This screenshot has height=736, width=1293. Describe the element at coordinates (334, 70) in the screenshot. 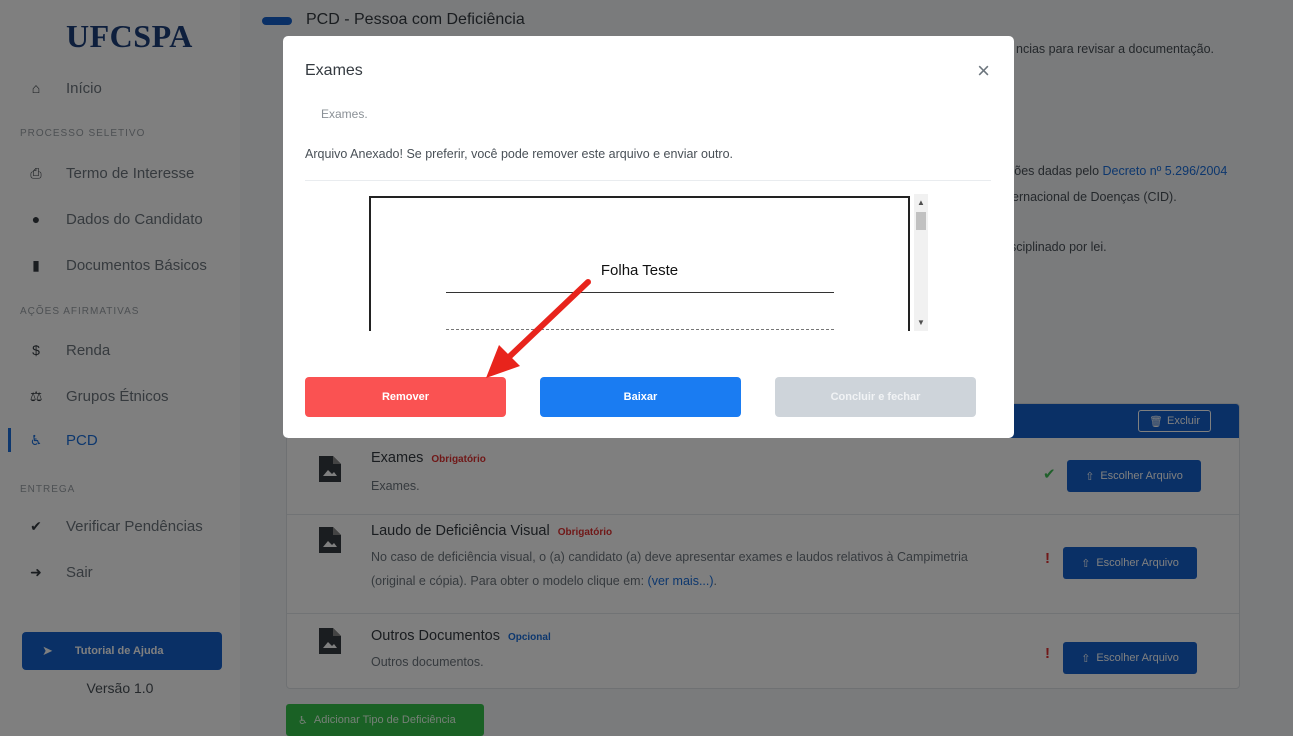

I see `modal-title: Exames` at that location.